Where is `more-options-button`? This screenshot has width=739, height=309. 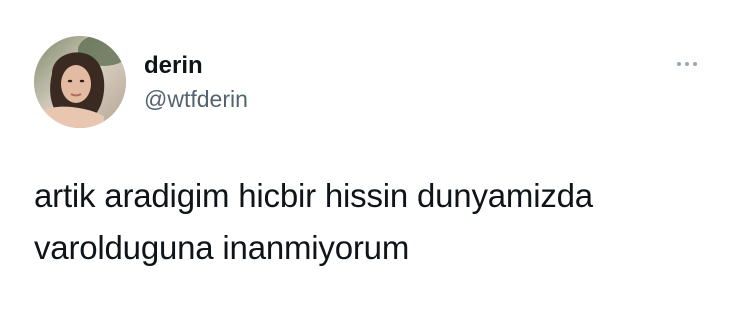 more-options-button is located at coordinates (687, 64).